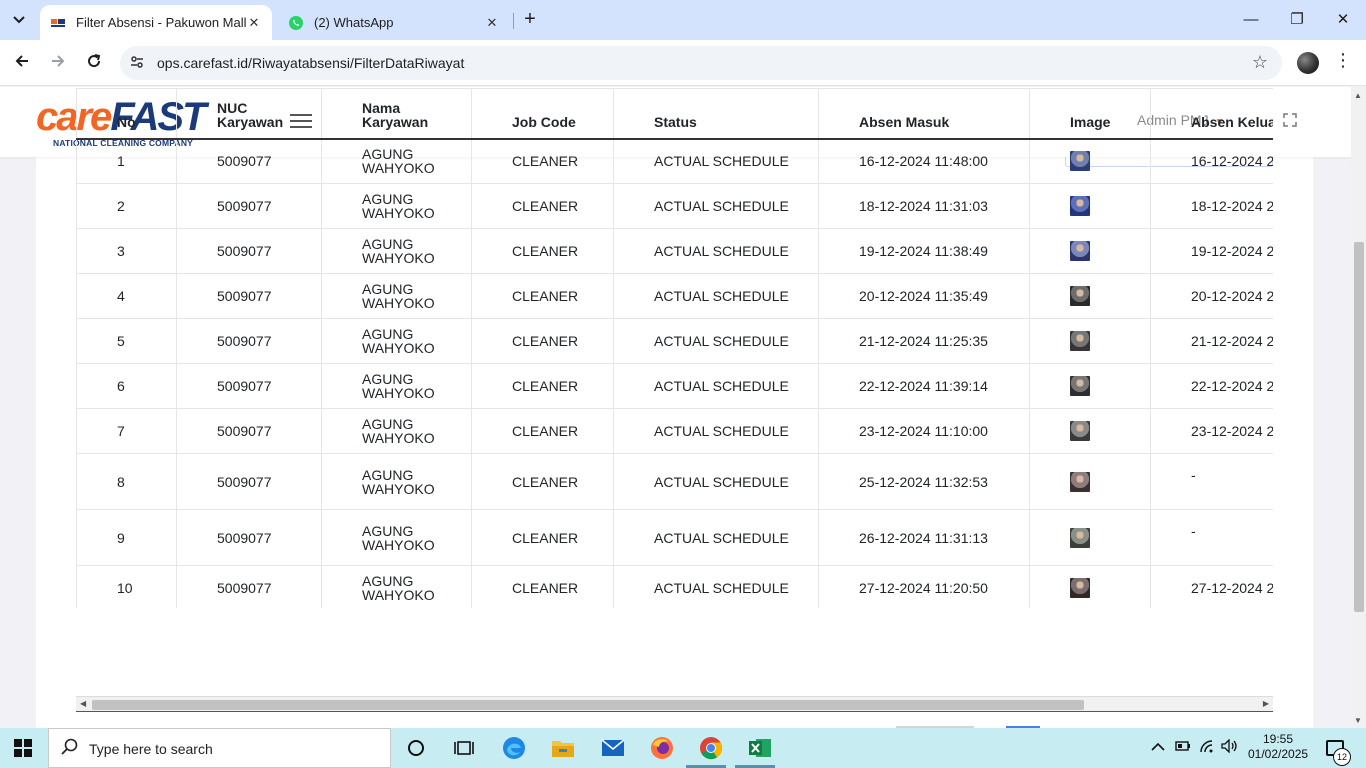  I want to click on excel-icon, so click(760, 748).